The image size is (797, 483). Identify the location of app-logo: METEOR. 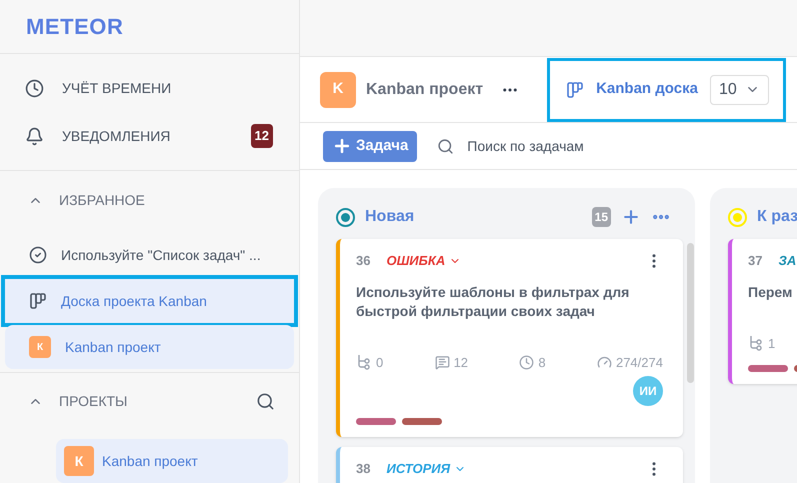
(75, 27).